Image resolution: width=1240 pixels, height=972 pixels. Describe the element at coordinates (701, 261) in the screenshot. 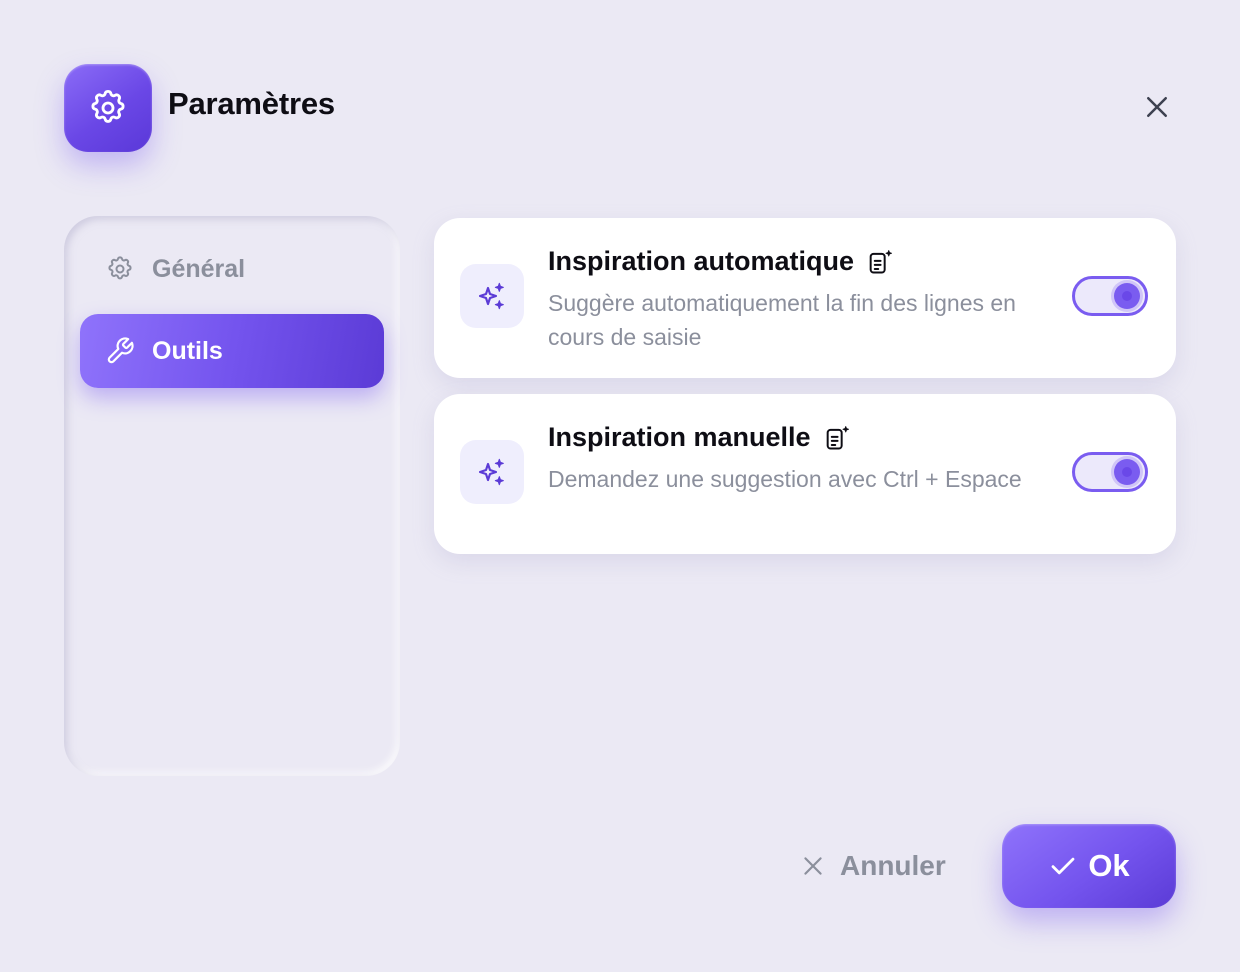

I see `setting-title-text: Inspiration automatique` at that location.